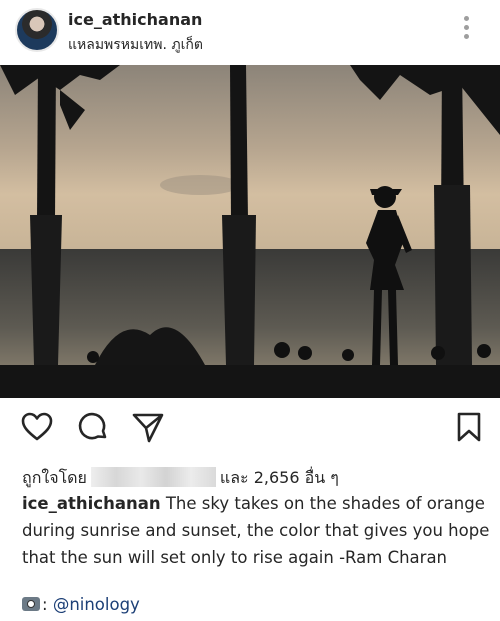 This screenshot has height=621, width=500. I want to click on photo-credit: : @ninology, so click(81, 604).